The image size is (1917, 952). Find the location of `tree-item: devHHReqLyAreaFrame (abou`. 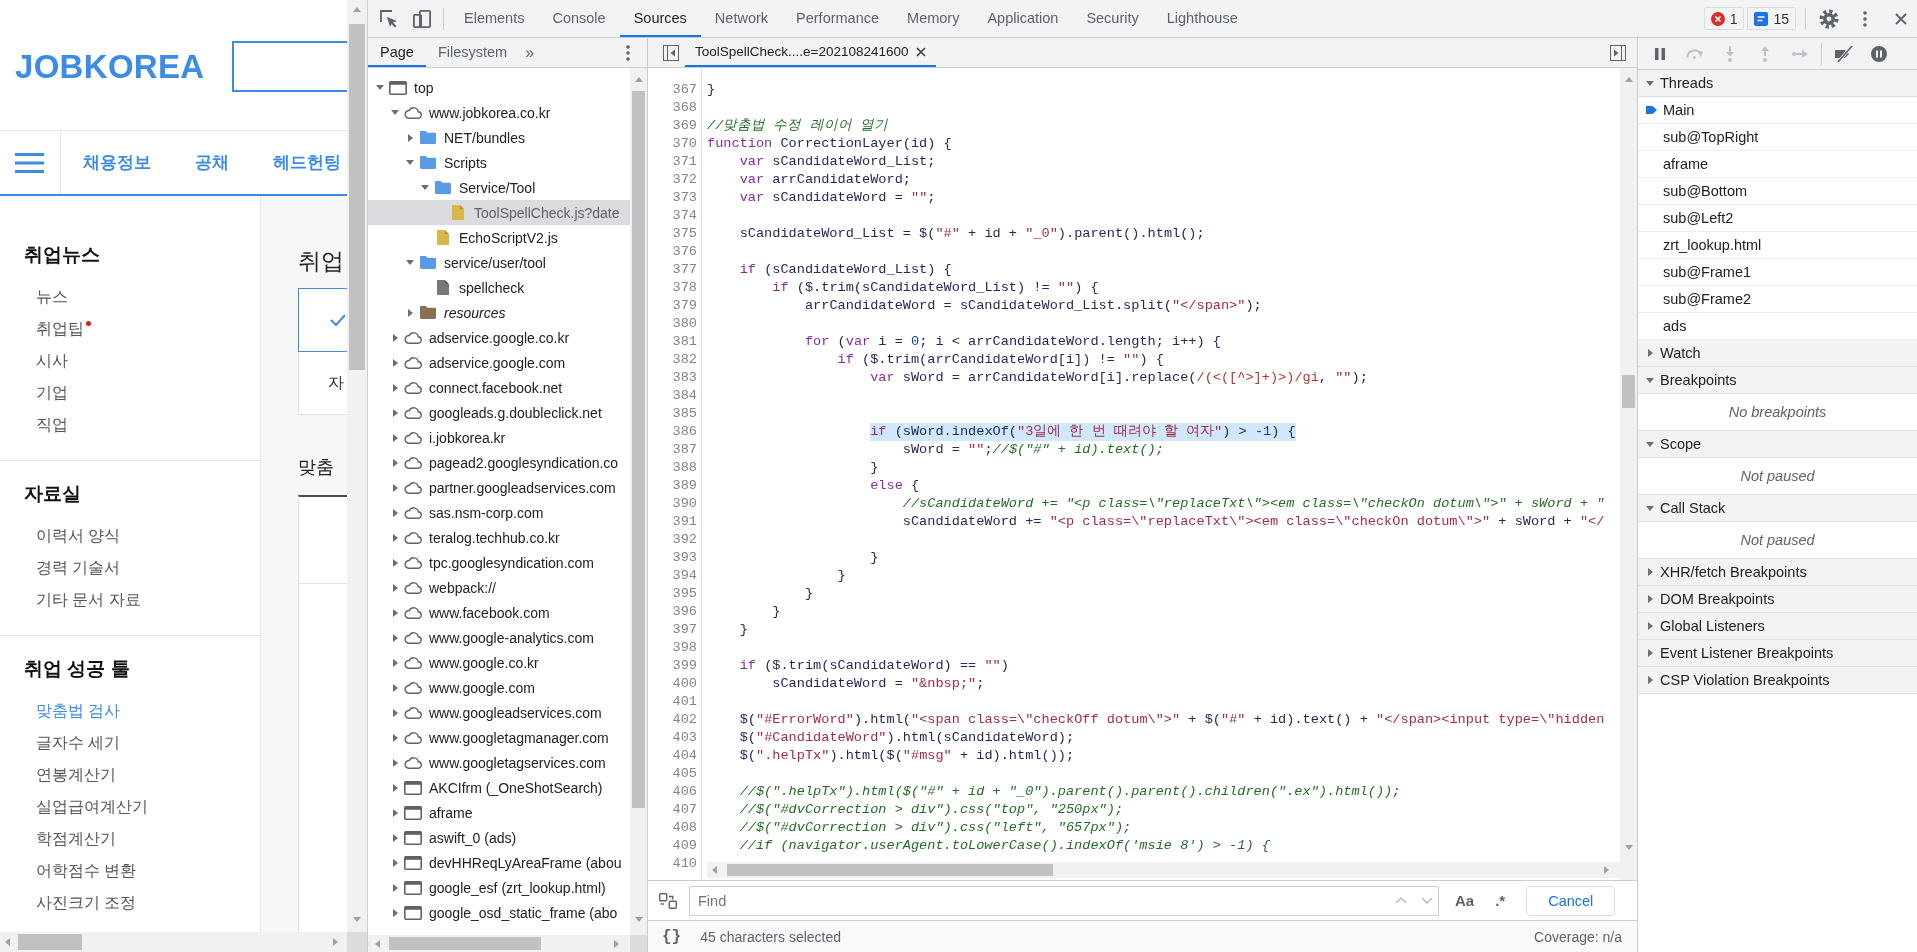

tree-item: devHHReqLyAreaFrame (abou is located at coordinates (499, 862).